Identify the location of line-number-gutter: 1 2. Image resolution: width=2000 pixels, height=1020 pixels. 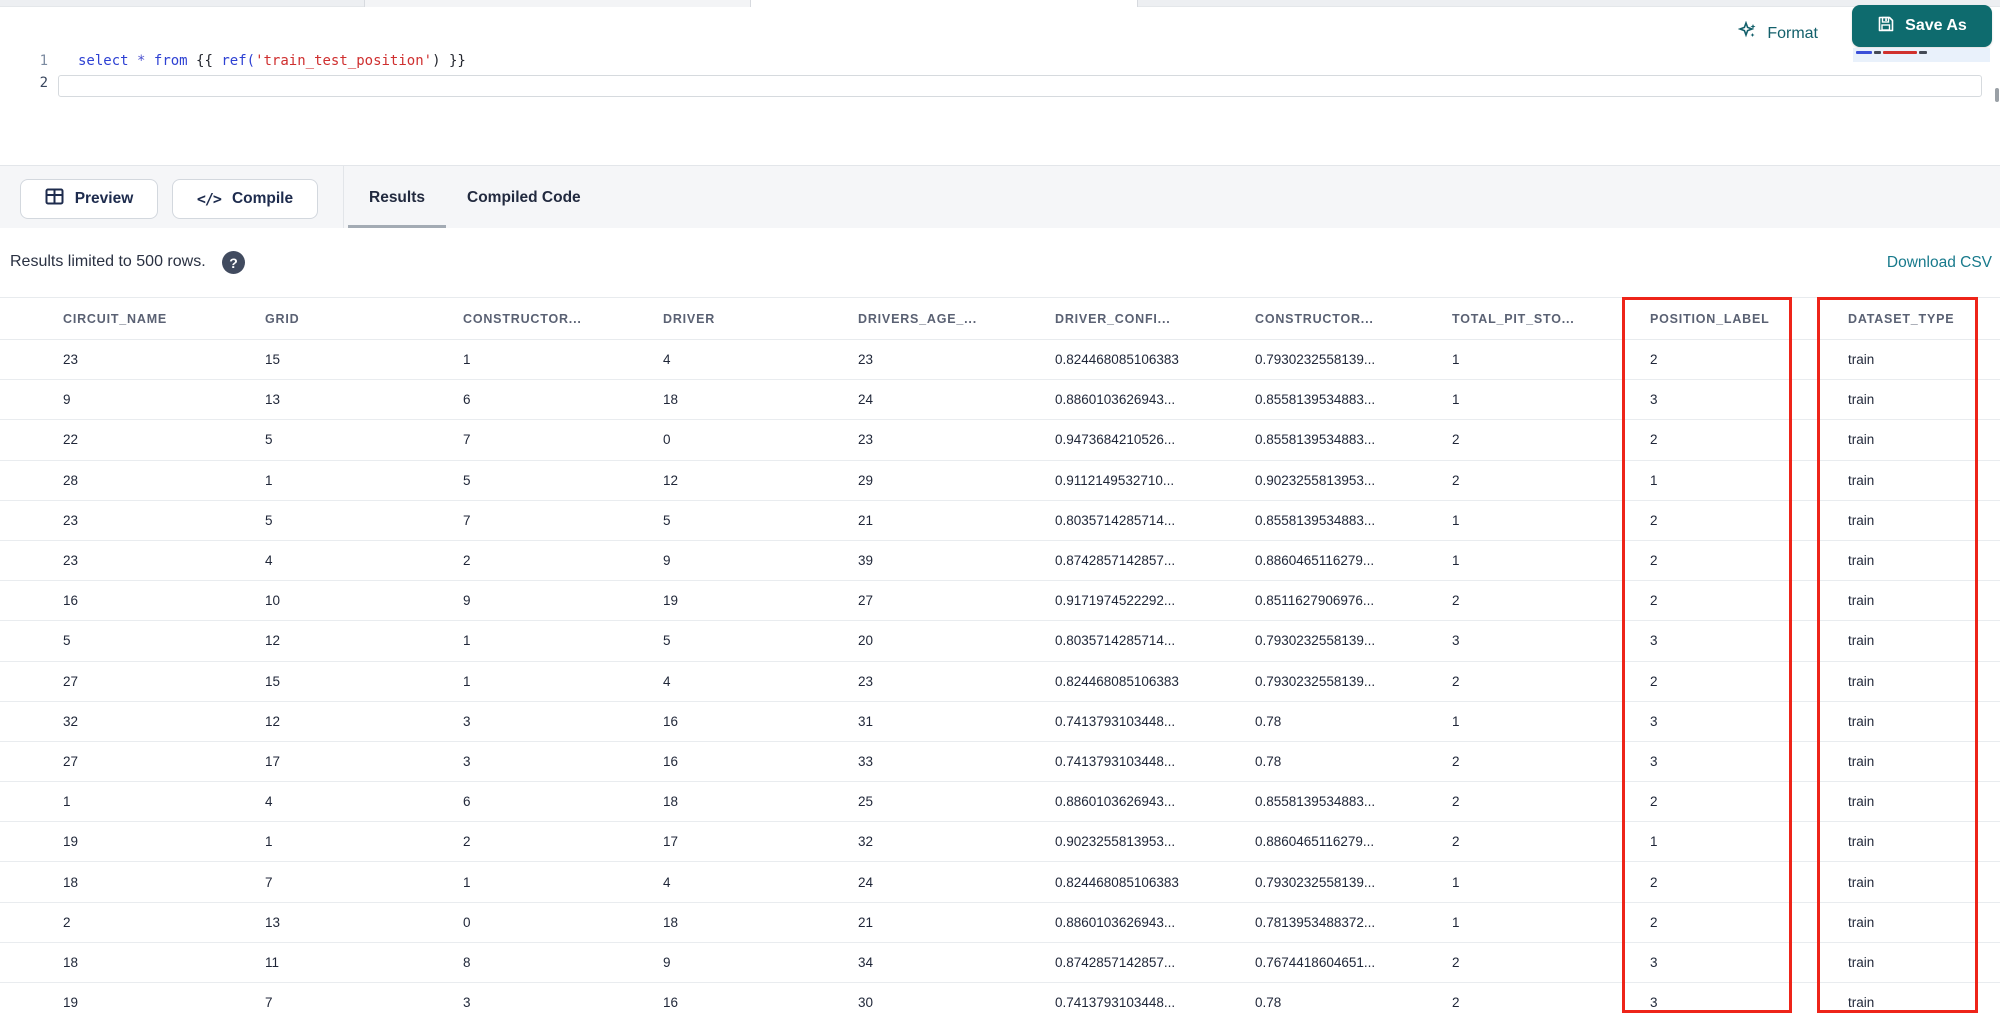
(24, 72).